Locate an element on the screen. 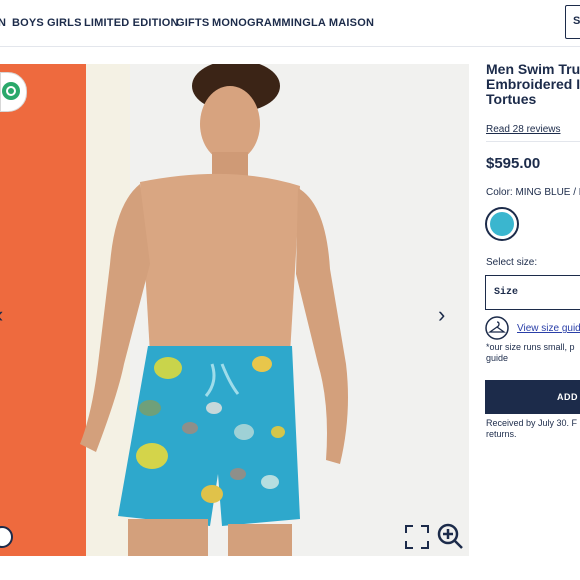 The width and height of the screenshot is (580, 580). swatch-fill is located at coordinates (502, 224).